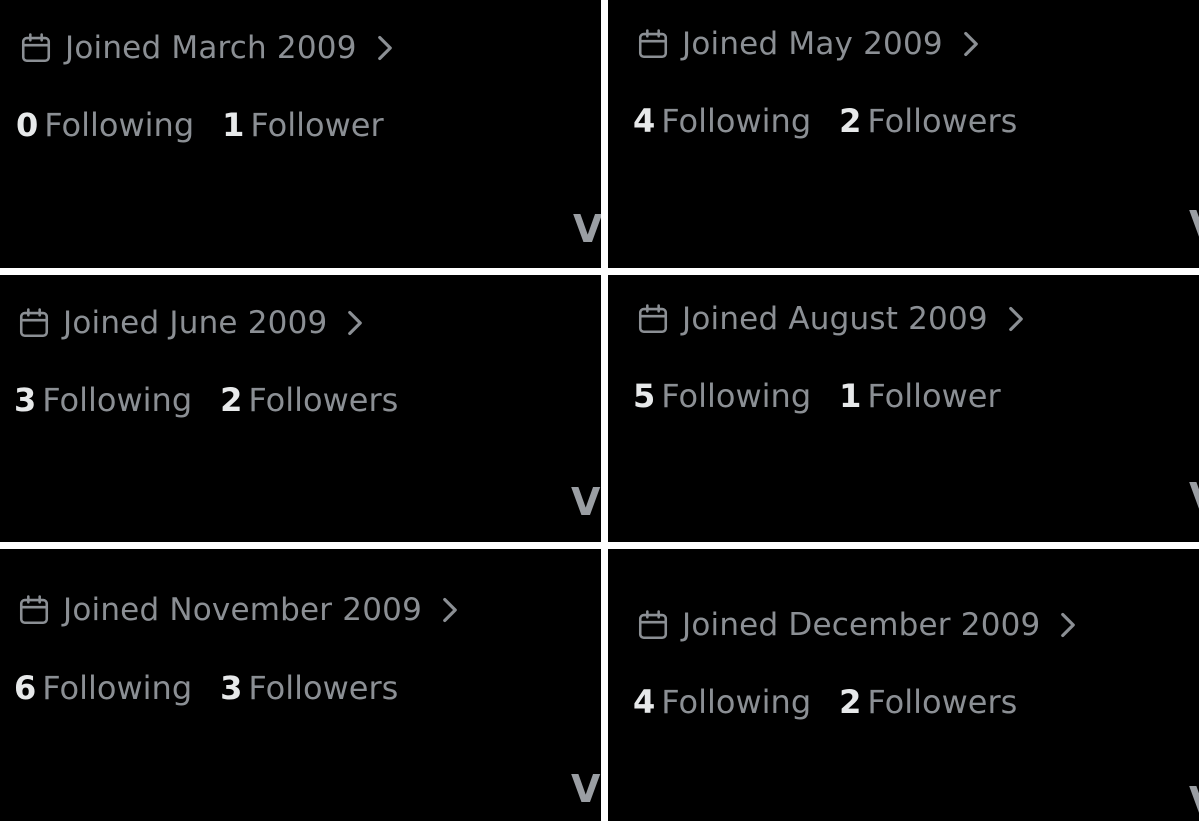 This screenshot has height=821, width=1199. I want to click on following-count: 3, so click(25, 400).